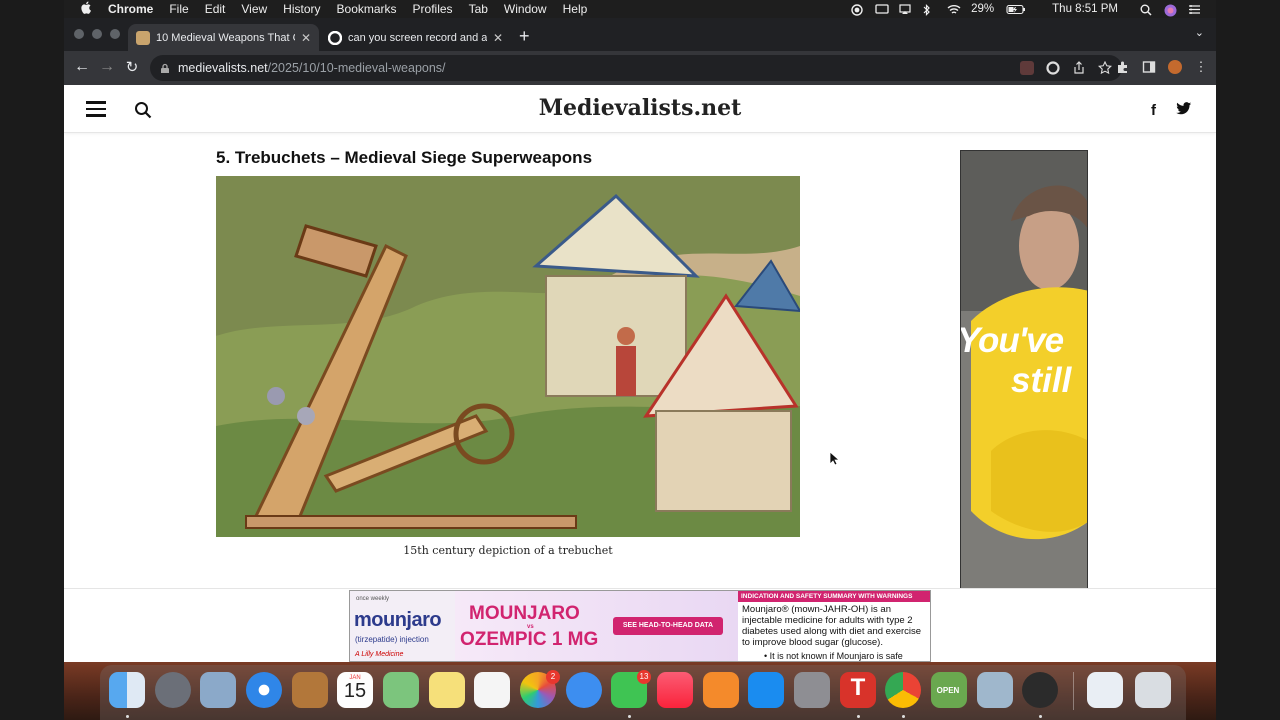  I want to click on tab-medieval-weapons: 10 Medieval Weapons That Ch ✕, so click(223, 37).